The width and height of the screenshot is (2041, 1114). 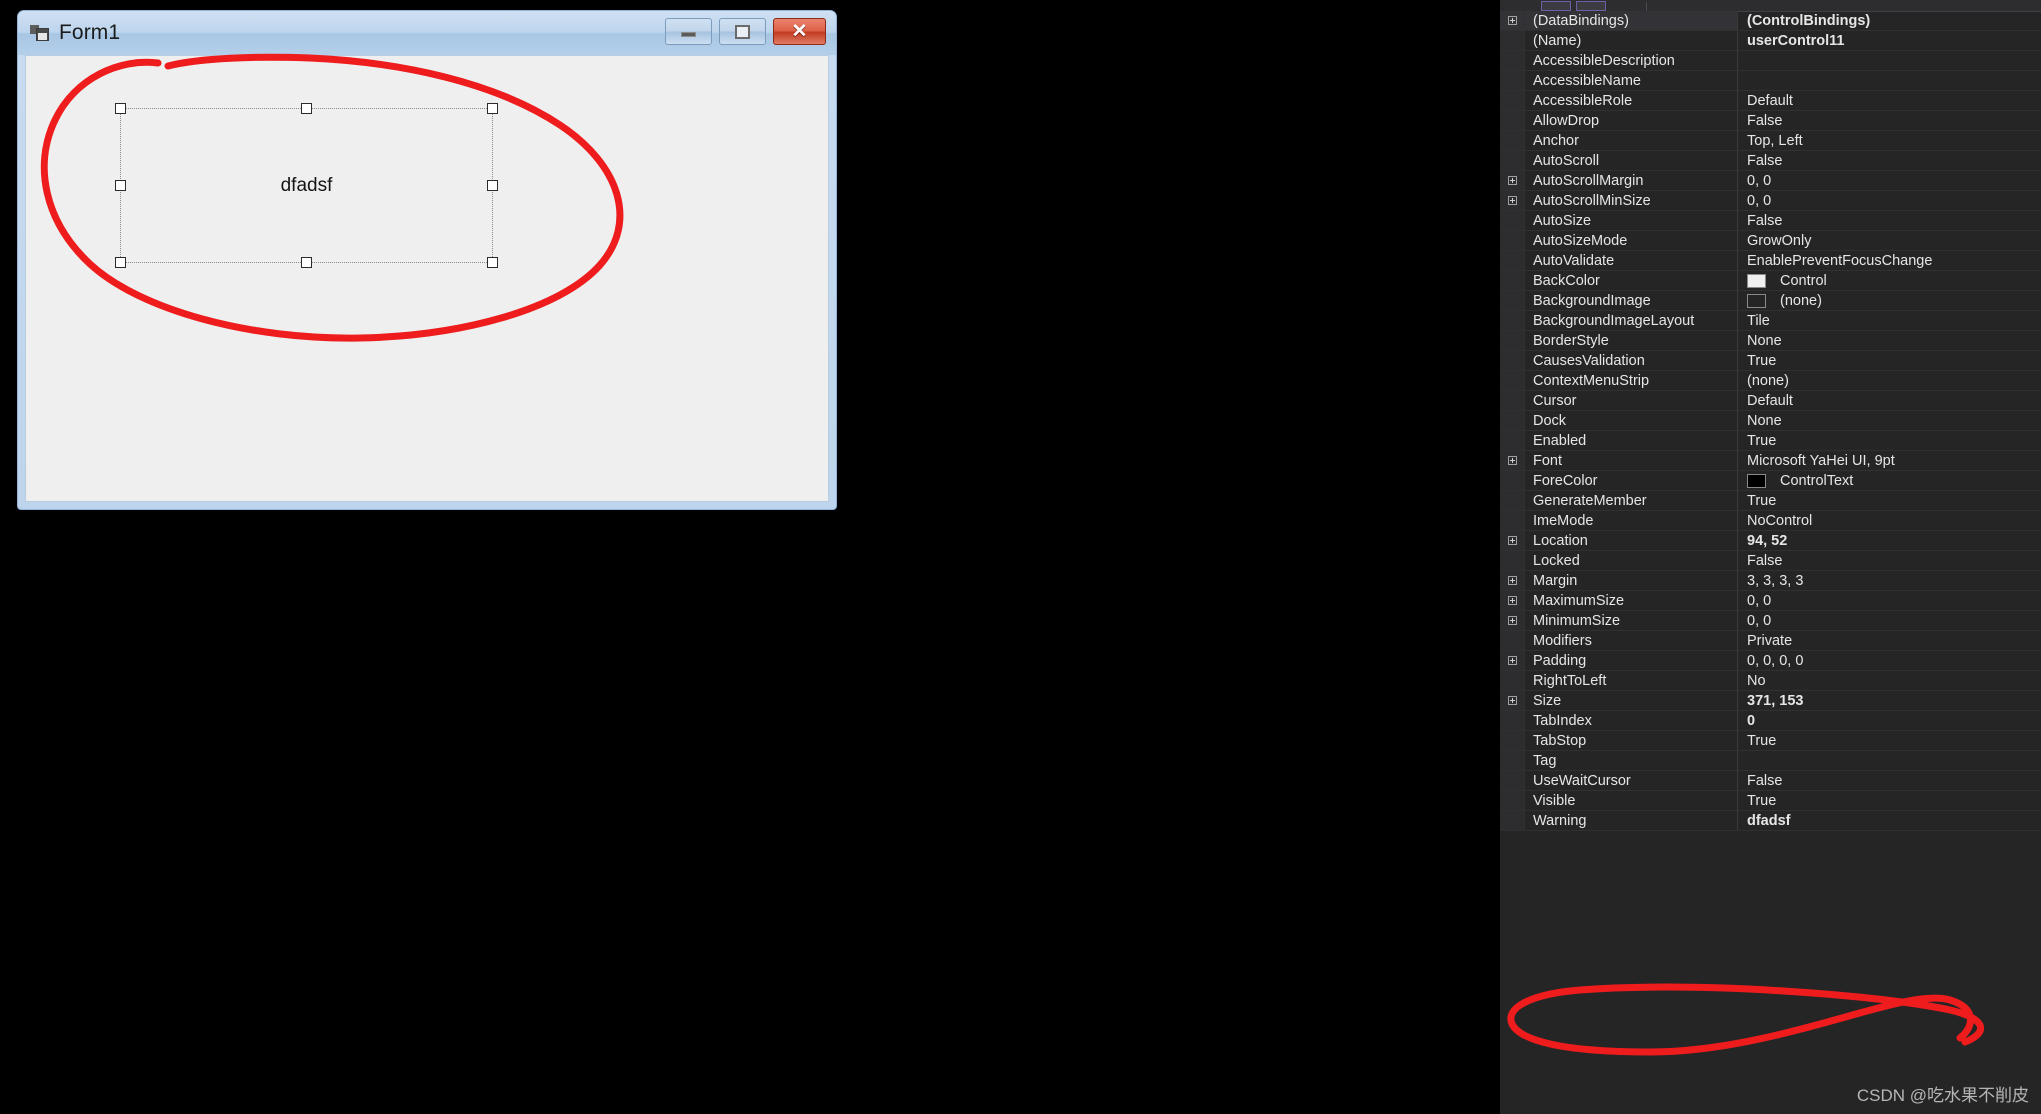 I want to click on events-icon, so click(x=1626, y=6).